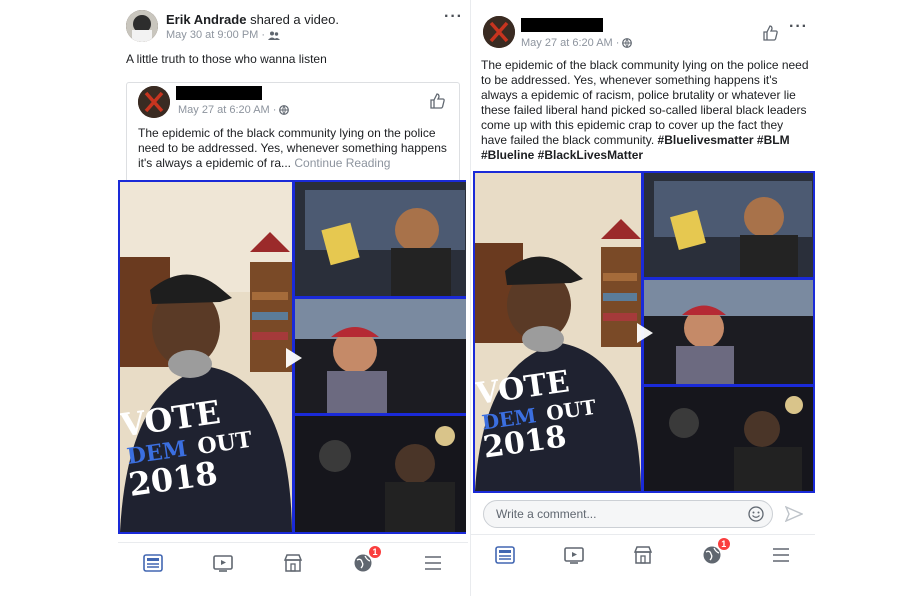 This screenshot has width=900, height=596. What do you see at coordinates (215, 35) in the screenshot?
I see `post-timestamp: May 30 at 9:00 PM ·` at bounding box center [215, 35].